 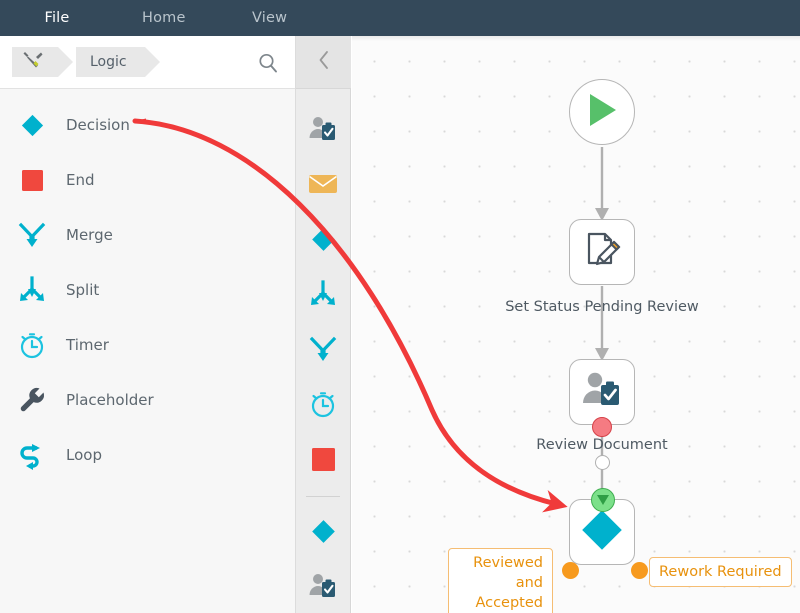 I want to click on strip-item-email, so click(x=323, y=185).